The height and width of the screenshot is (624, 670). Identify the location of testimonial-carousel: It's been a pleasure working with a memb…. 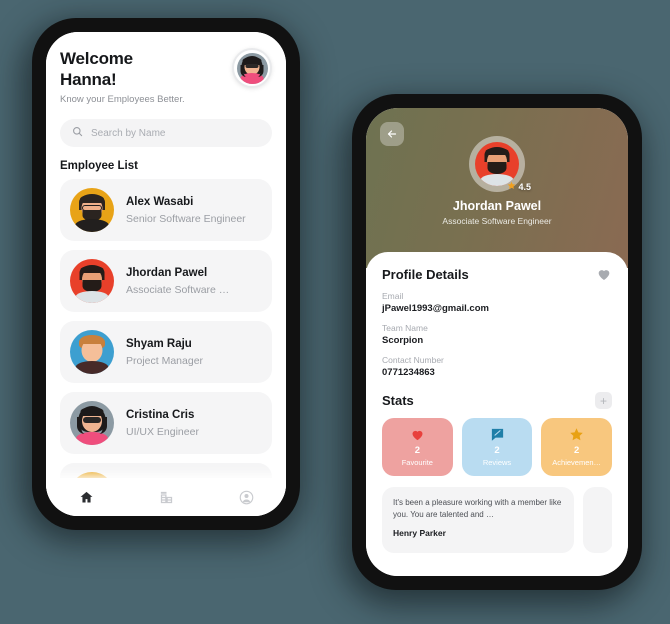
(497, 520).